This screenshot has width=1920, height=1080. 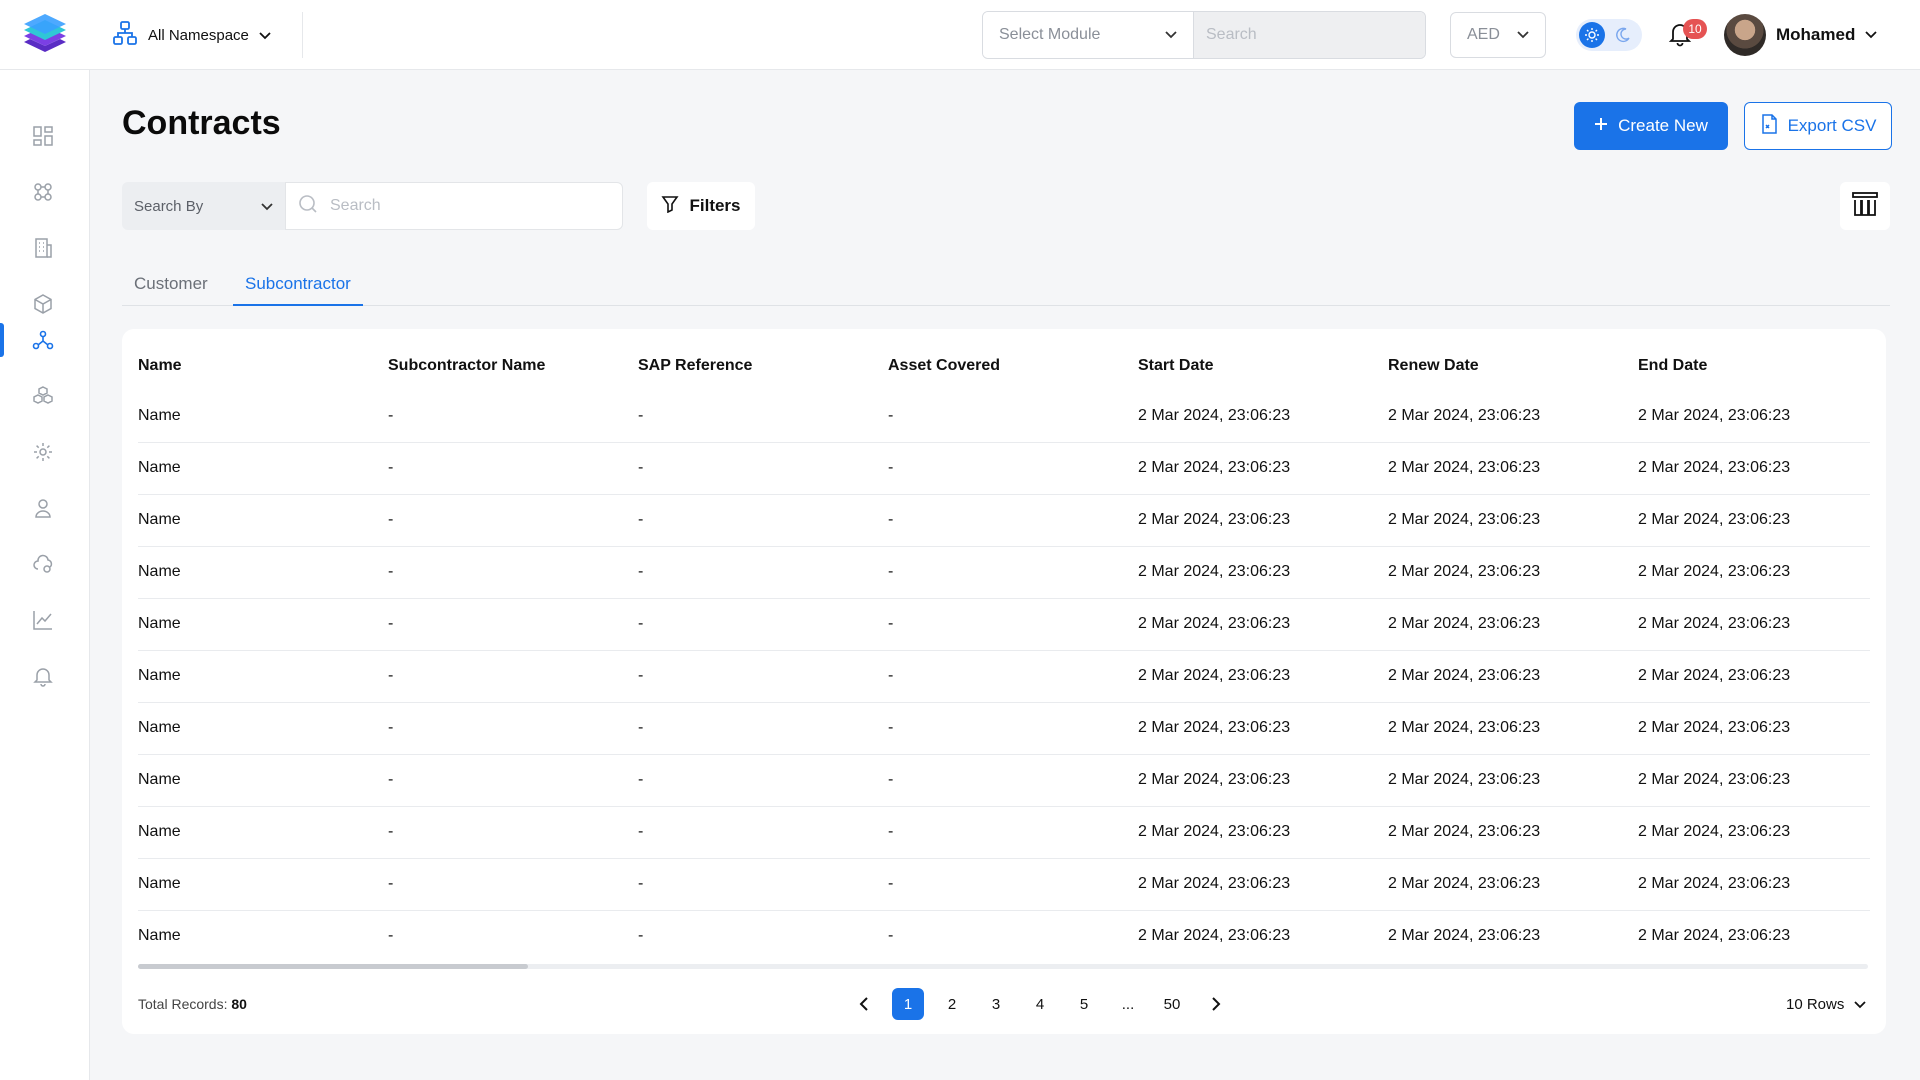 What do you see at coordinates (1826, 1004) in the screenshot?
I see `rows-per-page-select: 10 Rows` at bounding box center [1826, 1004].